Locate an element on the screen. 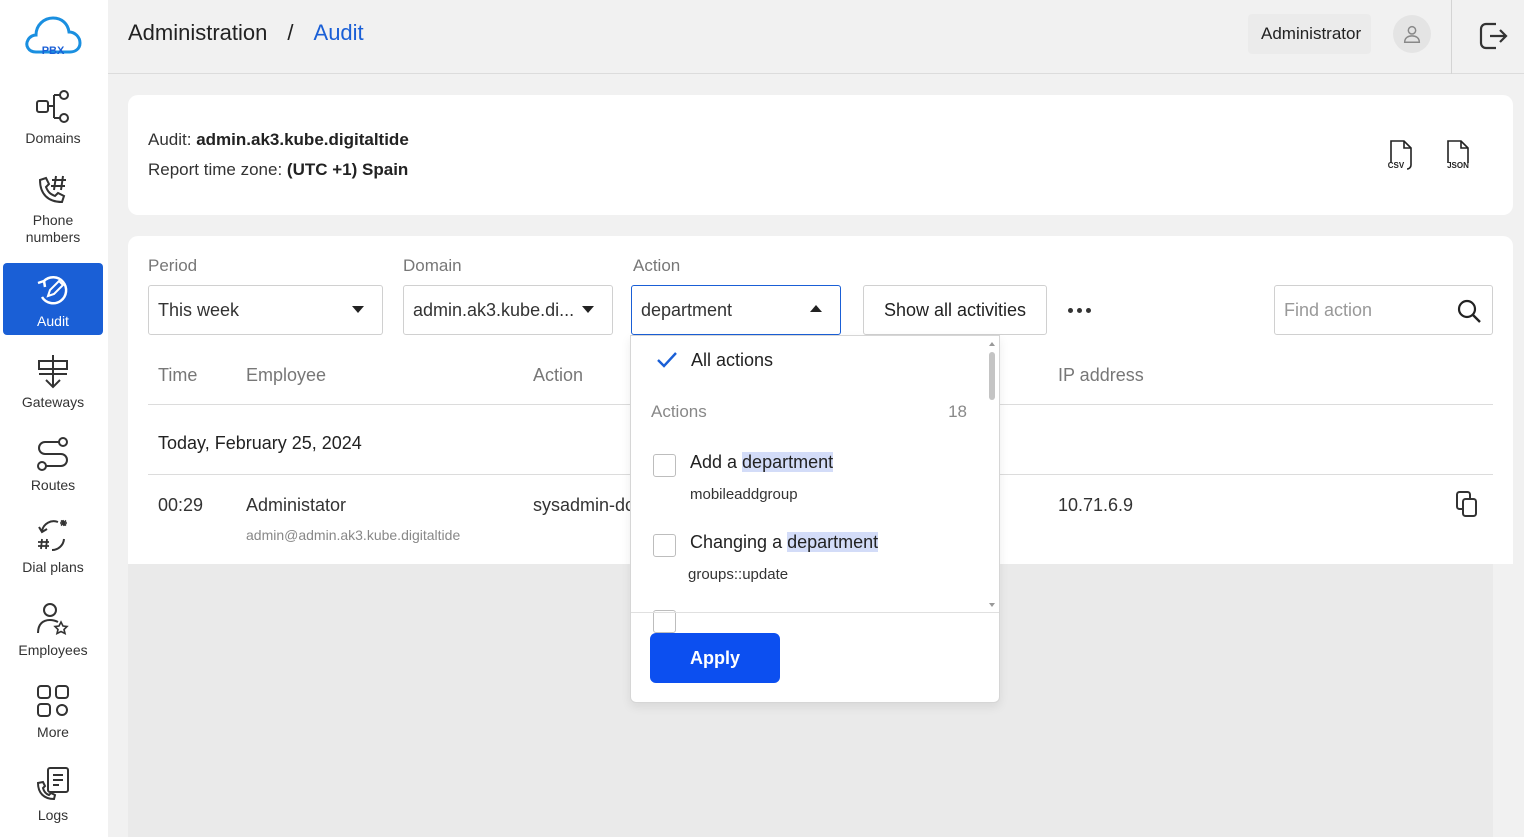 This screenshot has height=837, width=1524. routes-icon is located at coordinates (52, 454).